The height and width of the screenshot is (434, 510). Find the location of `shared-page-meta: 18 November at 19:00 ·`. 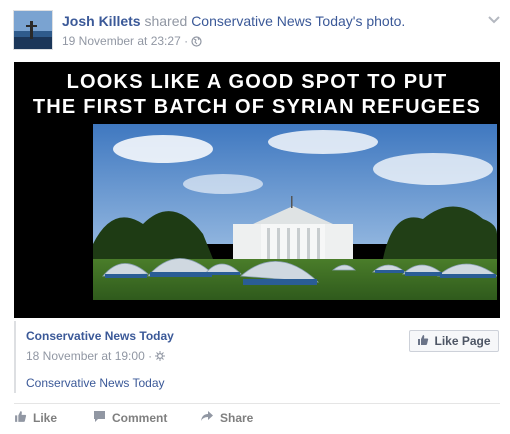

shared-page-meta: 18 November at 19:00 · is located at coordinates (96, 356).